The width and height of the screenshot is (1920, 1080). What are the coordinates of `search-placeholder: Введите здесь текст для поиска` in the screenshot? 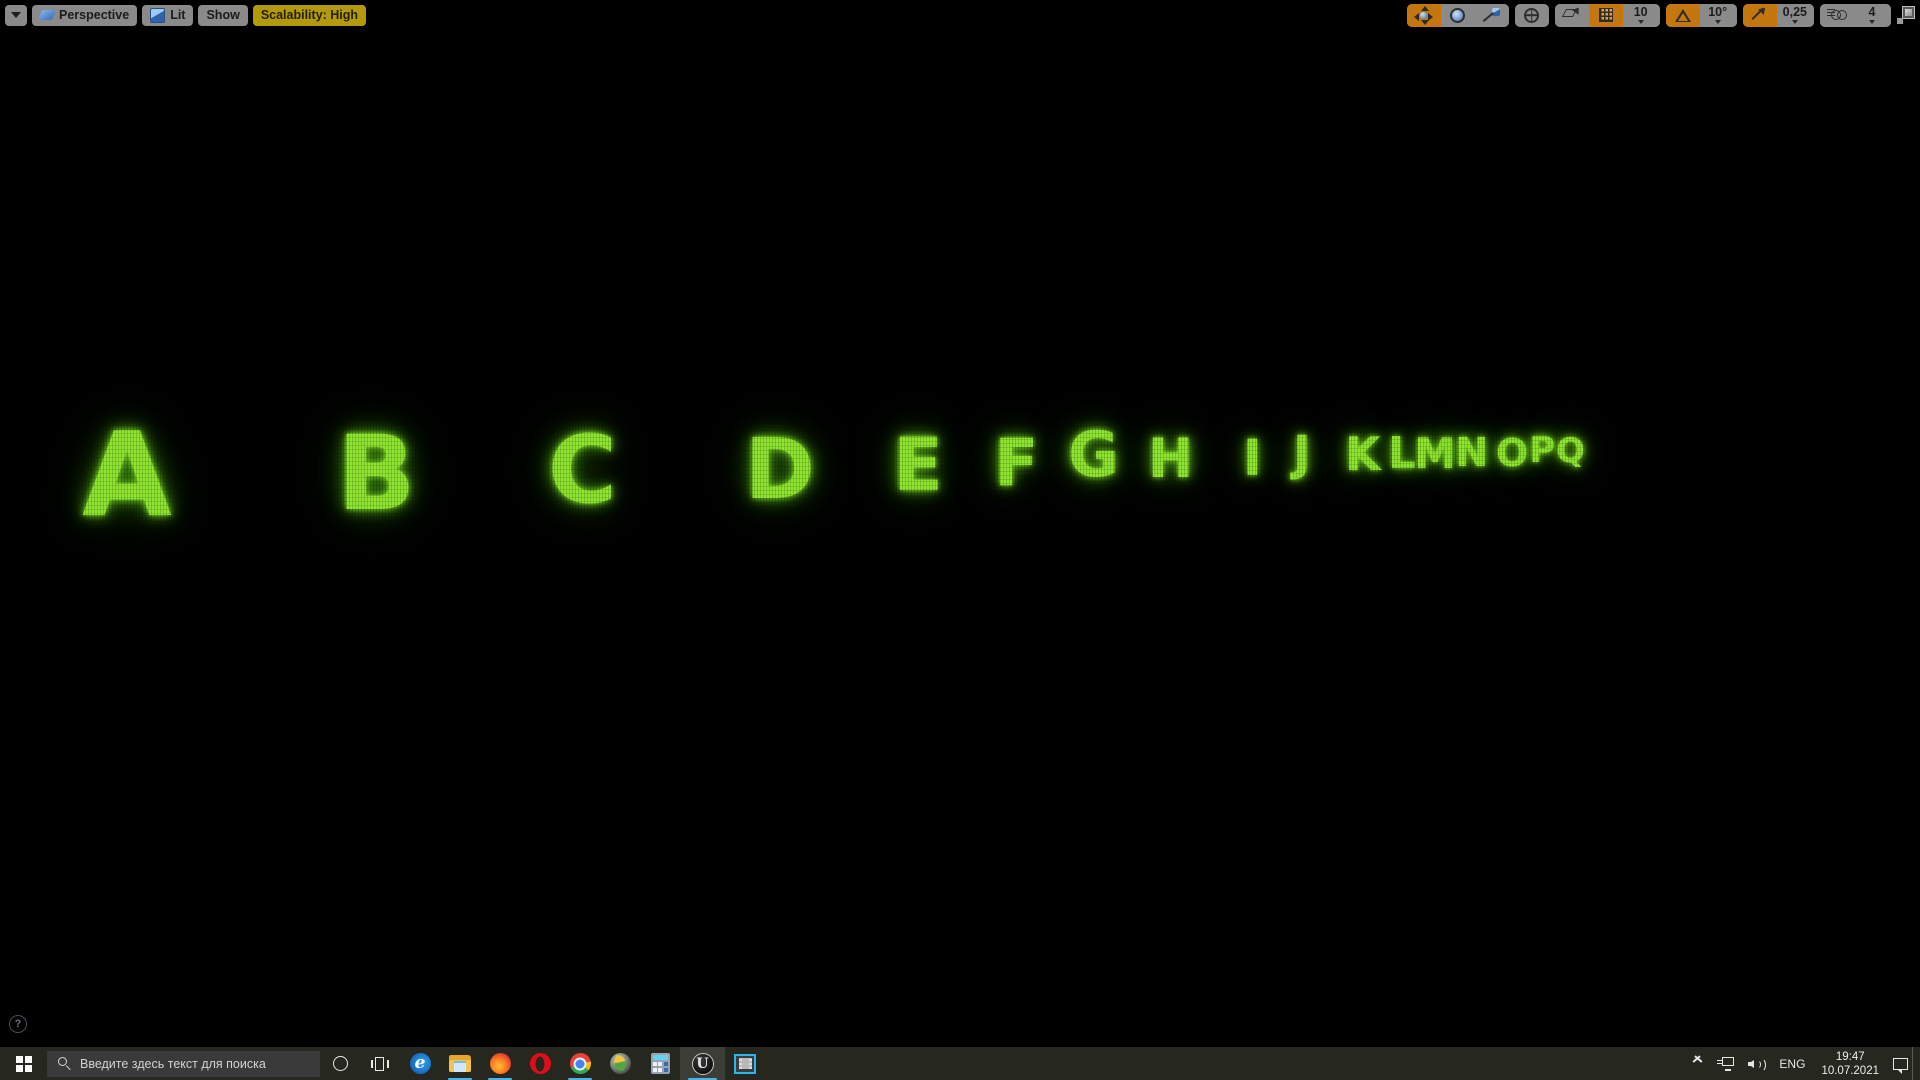 It's located at (173, 1063).